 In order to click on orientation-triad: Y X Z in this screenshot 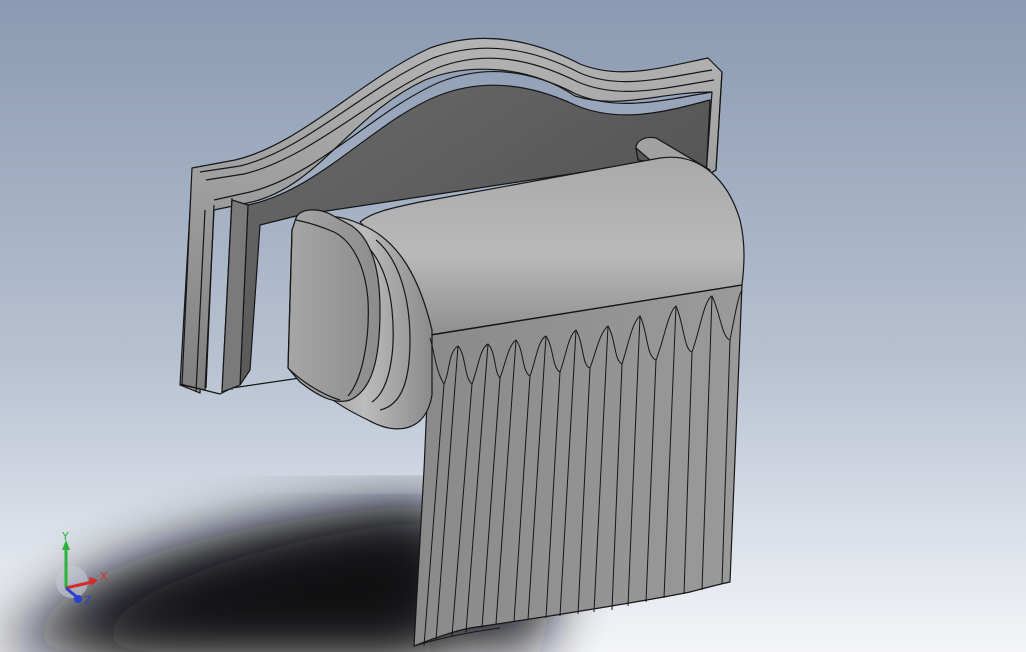, I will do `click(80, 570)`.